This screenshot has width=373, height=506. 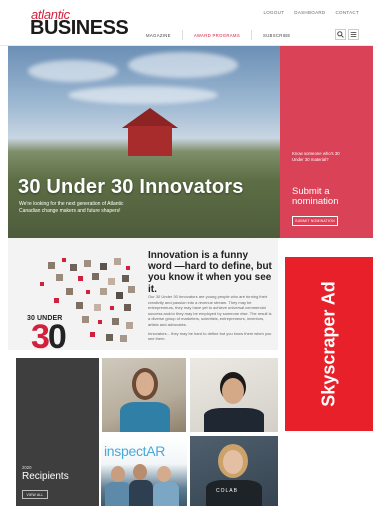 I want to click on logout-link: LOGOUT, so click(x=273, y=12).